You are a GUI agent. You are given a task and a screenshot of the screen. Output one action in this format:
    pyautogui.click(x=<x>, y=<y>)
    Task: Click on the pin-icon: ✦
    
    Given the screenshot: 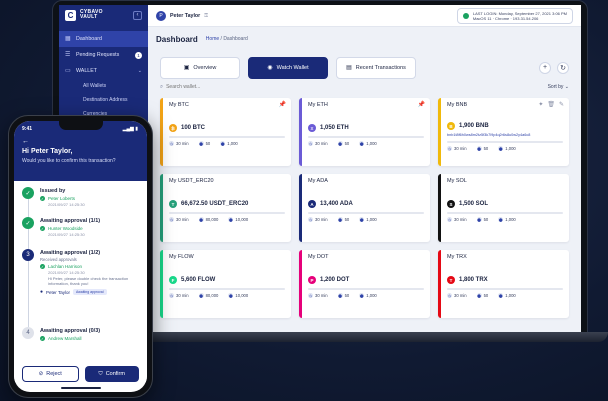 What is the action you would take?
    pyautogui.click(x=540, y=104)
    